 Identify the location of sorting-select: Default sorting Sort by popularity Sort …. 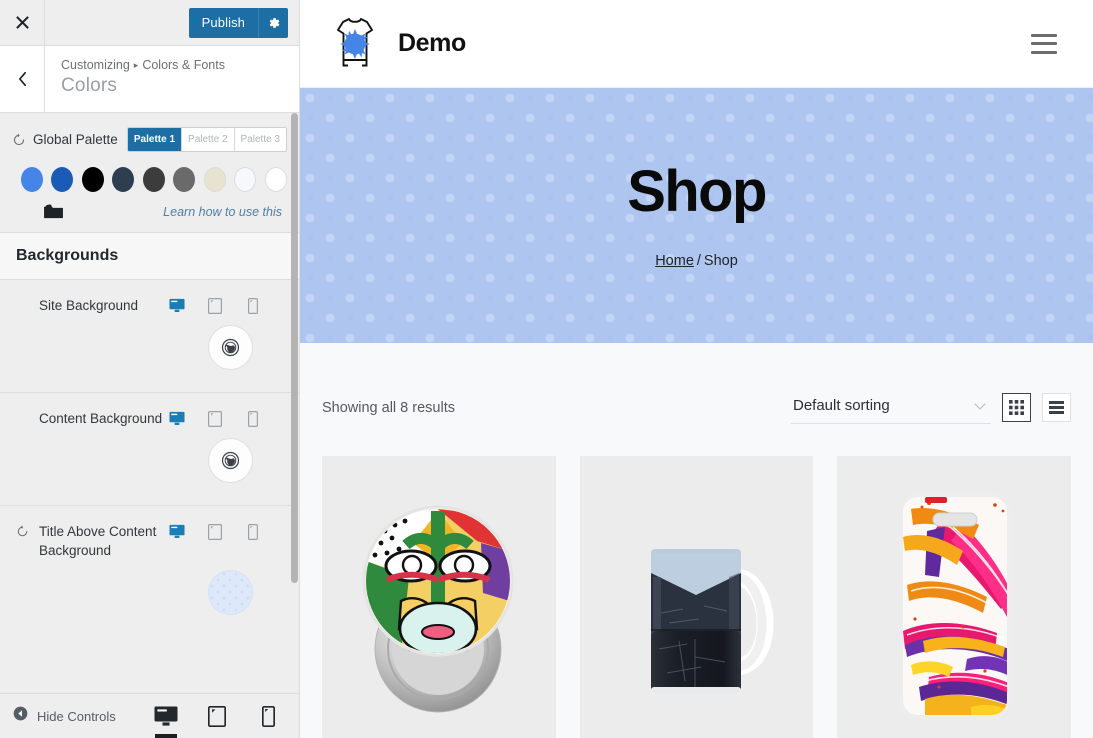
(891, 407).